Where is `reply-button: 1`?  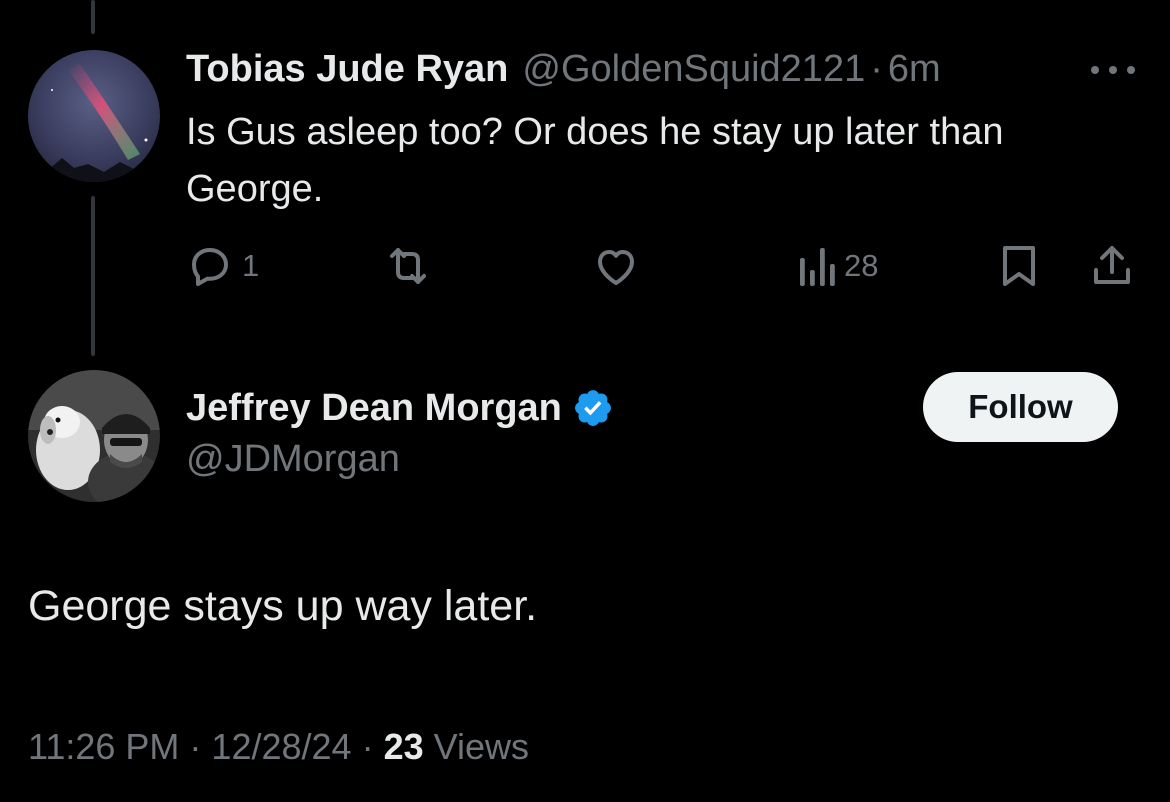
reply-button: 1 is located at coordinates (222, 266).